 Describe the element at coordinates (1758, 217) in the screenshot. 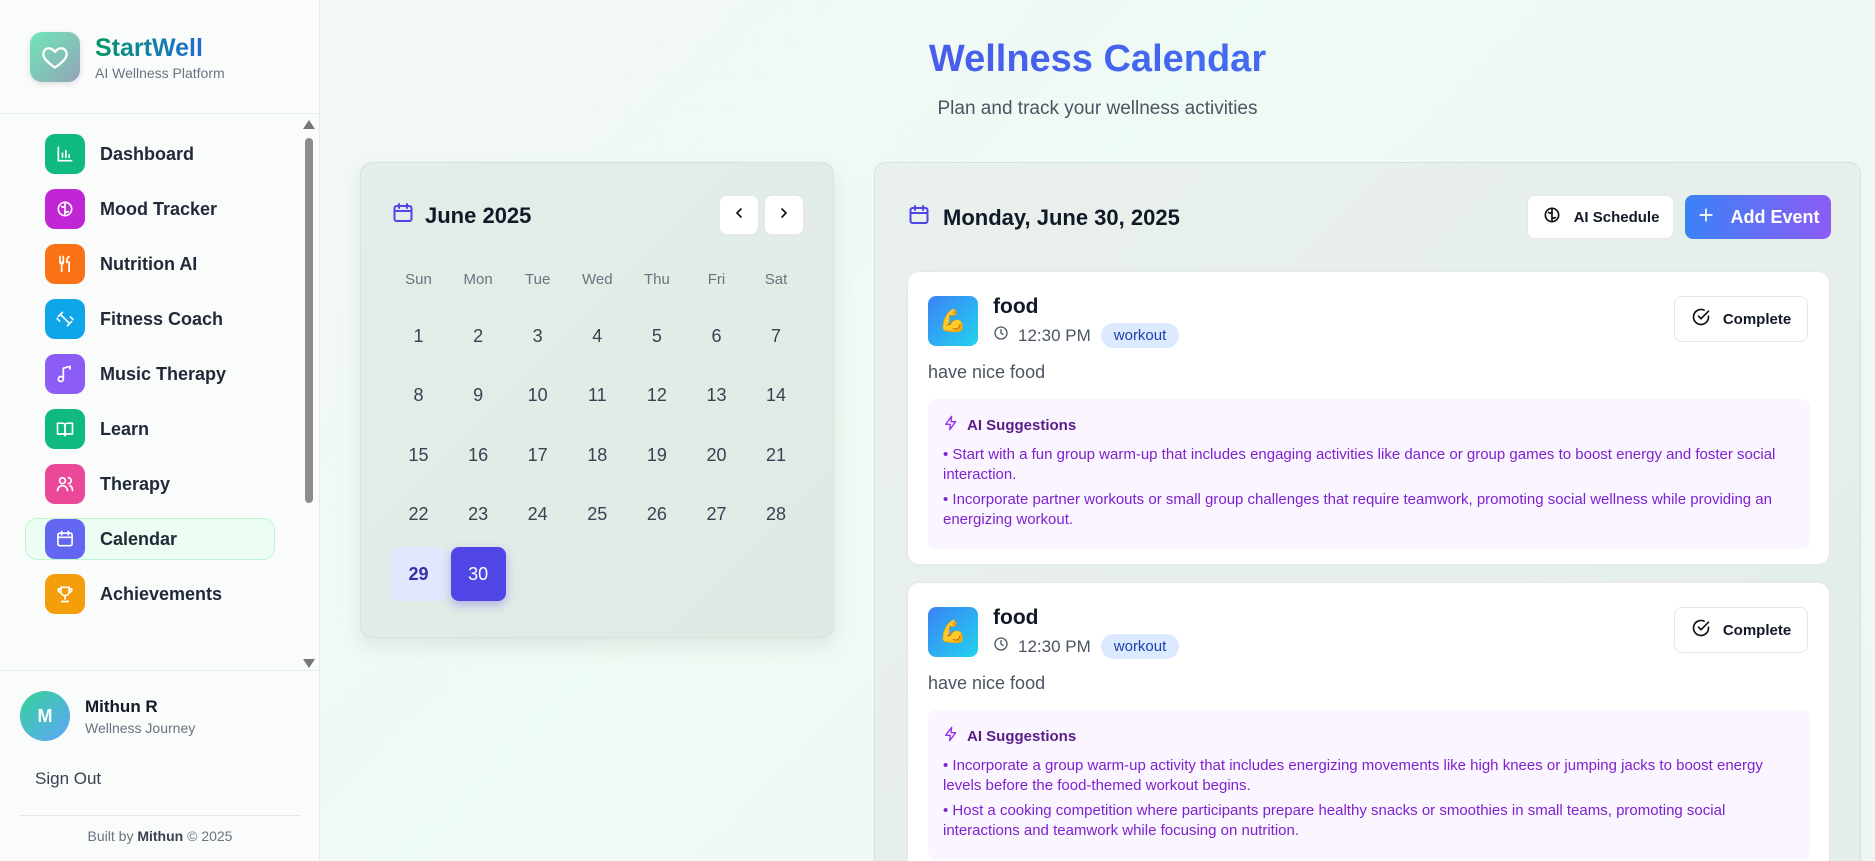

I see `add-event-button: Add Event` at that location.